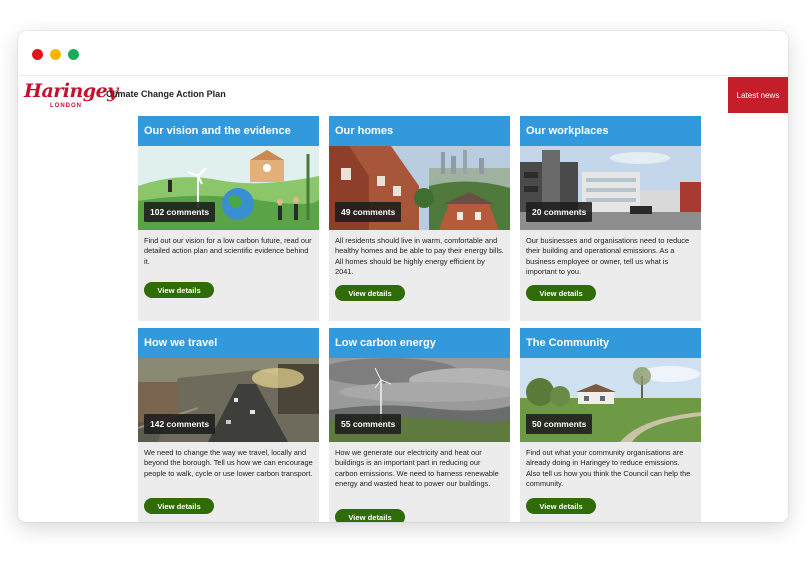 The height and width of the screenshot is (570, 810). Describe the element at coordinates (419, 131) in the screenshot. I see `card-title: Our homes` at that location.